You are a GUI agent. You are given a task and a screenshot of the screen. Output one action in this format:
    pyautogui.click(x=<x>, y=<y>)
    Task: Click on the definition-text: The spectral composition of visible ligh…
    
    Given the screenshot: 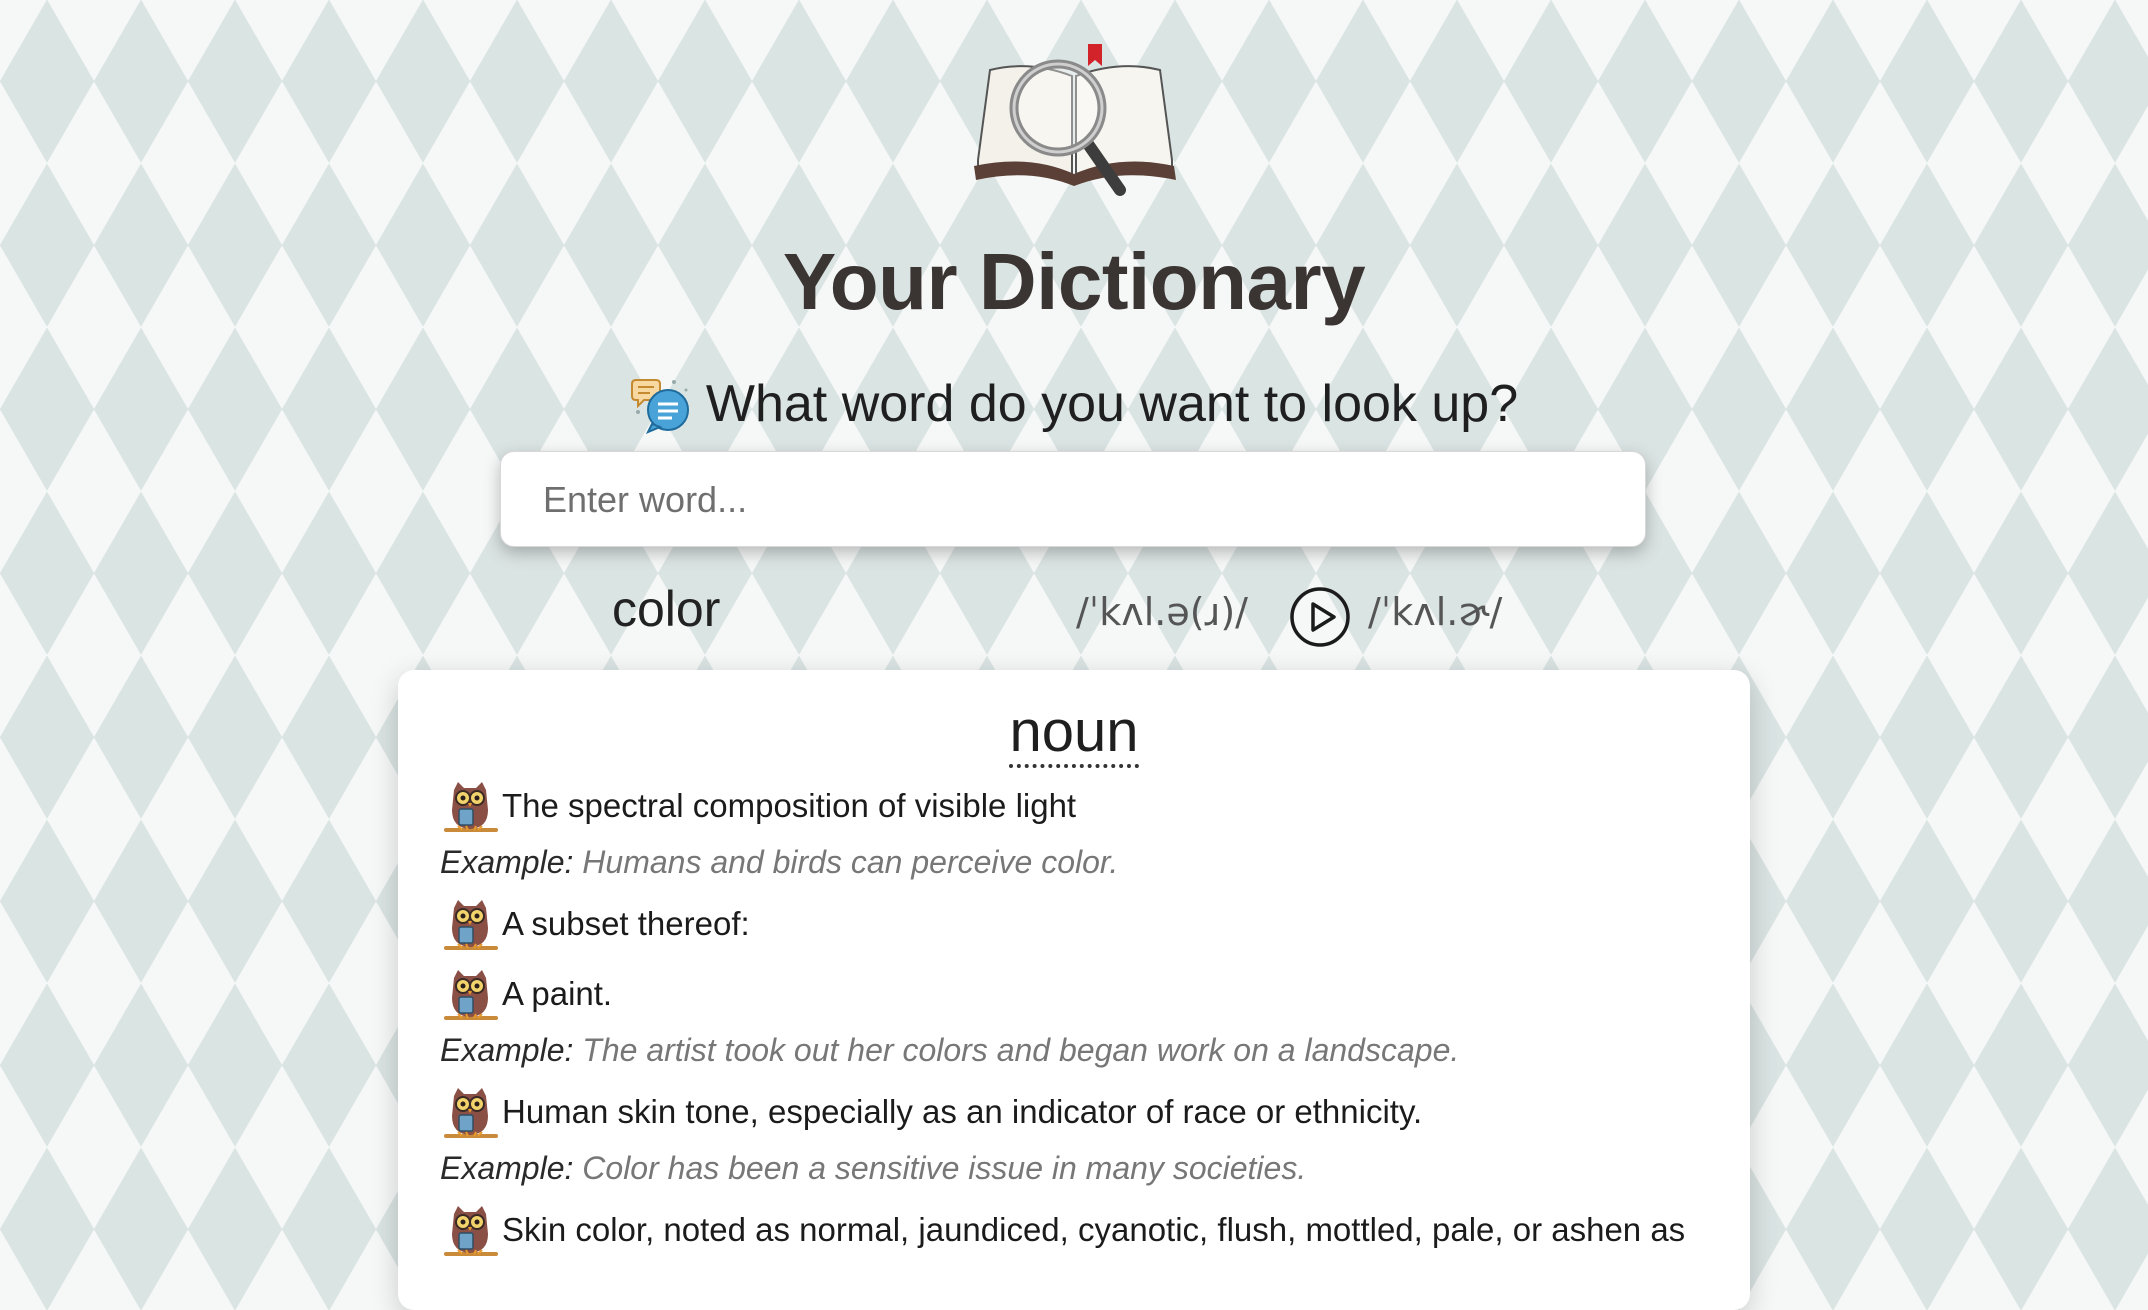 What is the action you would take?
    pyautogui.click(x=789, y=805)
    